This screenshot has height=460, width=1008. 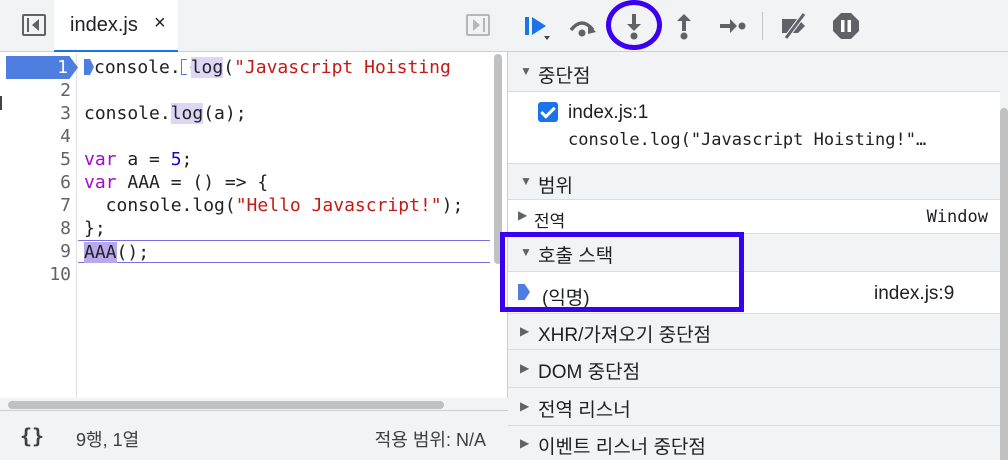 What do you see at coordinates (104, 25) in the screenshot?
I see `tab-label: index.js` at bounding box center [104, 25].